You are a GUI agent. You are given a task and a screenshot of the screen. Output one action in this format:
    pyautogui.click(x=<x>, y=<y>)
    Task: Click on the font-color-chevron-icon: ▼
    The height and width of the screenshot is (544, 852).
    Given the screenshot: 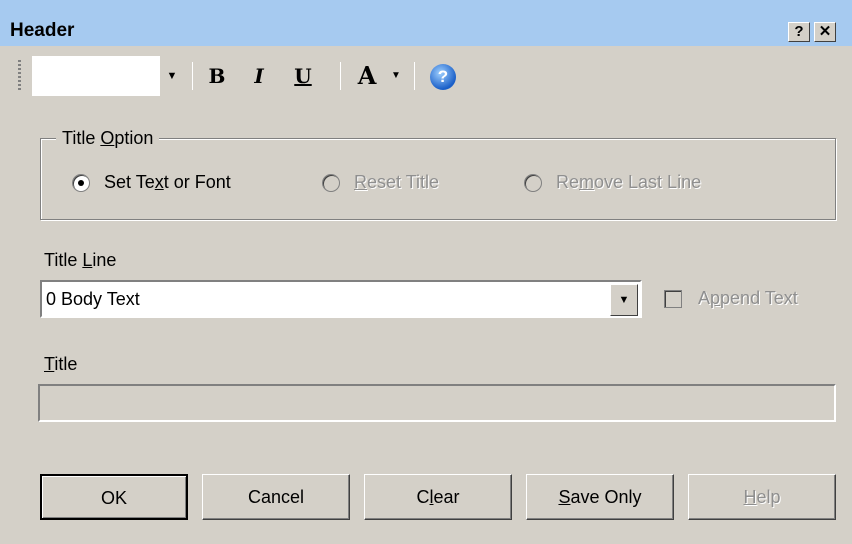 What is the action you would take?
    pyautogui.click(x=396, y=76)
    